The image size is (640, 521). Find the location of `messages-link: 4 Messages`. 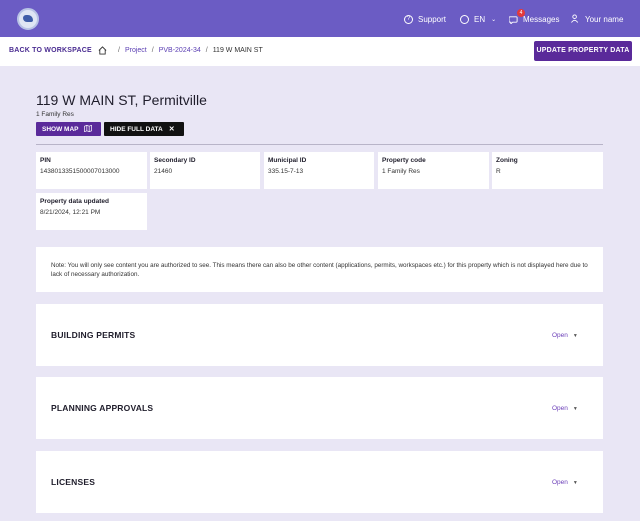

messages-link: 4 Messages is located at coordinates (534, 17).